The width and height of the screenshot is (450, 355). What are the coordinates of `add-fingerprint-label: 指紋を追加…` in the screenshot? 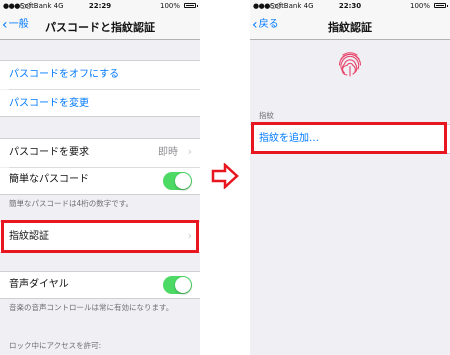 It's located at (289, 138).